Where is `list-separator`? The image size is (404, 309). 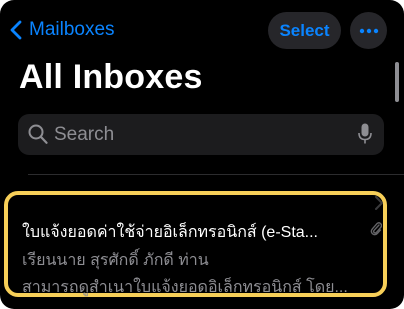 list-separator is located at coordinates (216, 174).